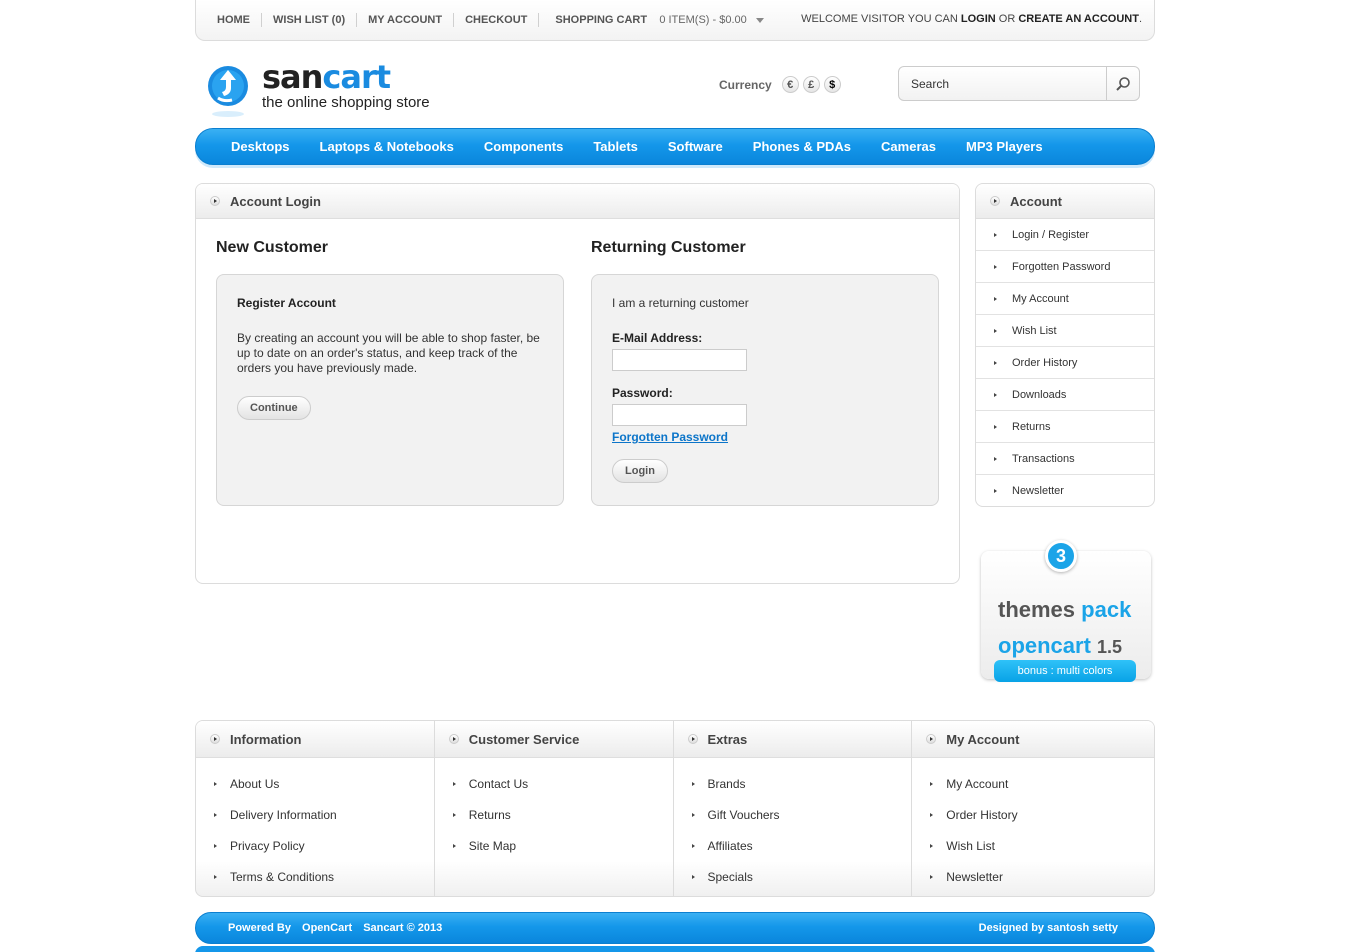  What do you see at coordinates (497, 20) in the screenshot?
I see `top-link-checkout: CHECKOUT` at bounding box center [497, 20].